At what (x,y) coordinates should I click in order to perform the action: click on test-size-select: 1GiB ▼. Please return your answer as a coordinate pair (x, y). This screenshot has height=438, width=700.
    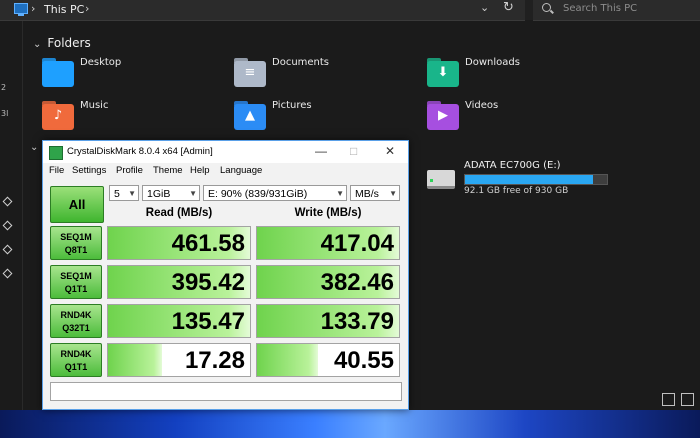
    Looking at the image, I should click on (171, 193).